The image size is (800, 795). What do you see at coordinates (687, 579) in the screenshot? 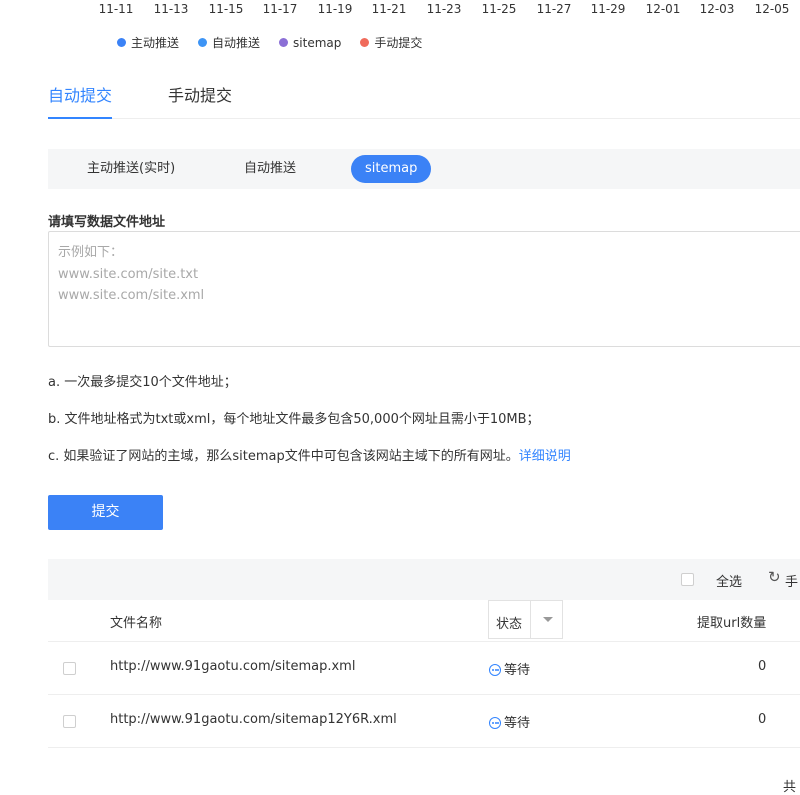
I see `select-all-checkbox` at bounding box center [687, 579].